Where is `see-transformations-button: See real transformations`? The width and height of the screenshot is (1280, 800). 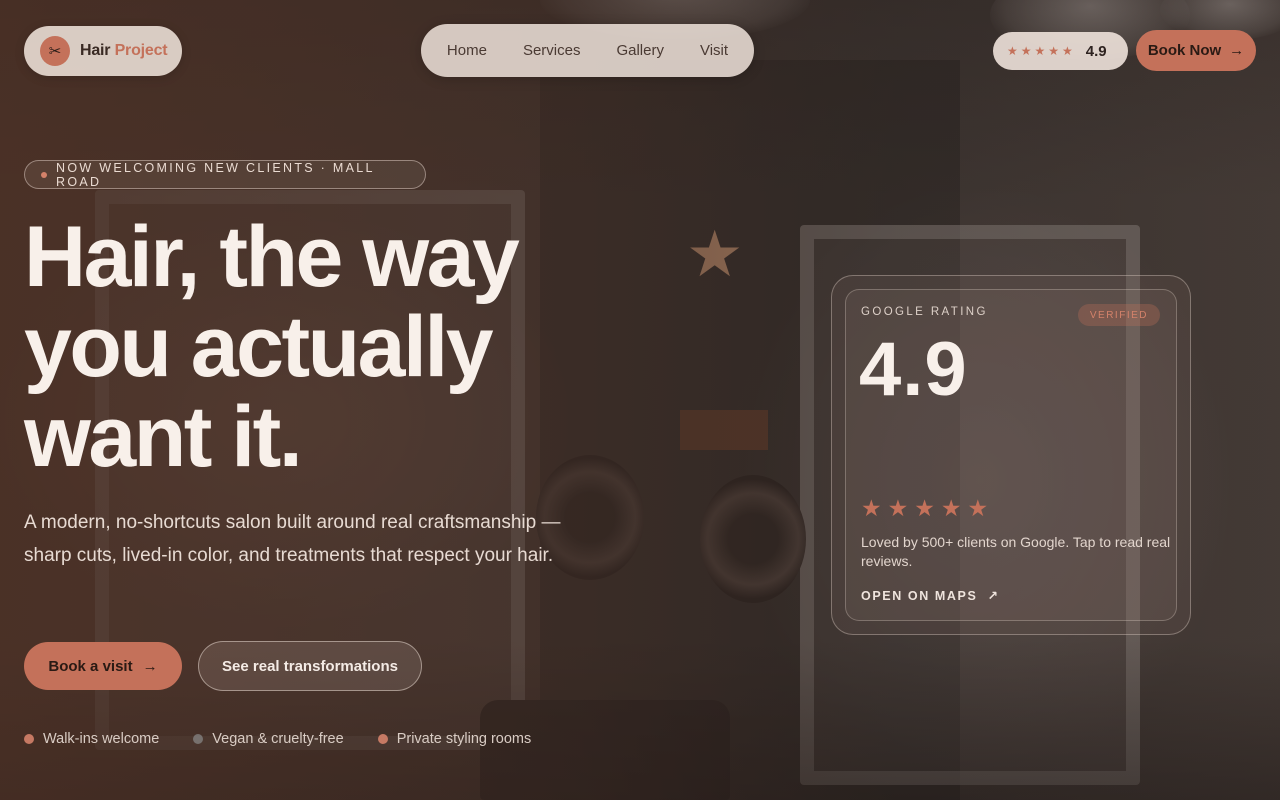
see-transformations-button: See real transformations is located at coordinates (310, 666).